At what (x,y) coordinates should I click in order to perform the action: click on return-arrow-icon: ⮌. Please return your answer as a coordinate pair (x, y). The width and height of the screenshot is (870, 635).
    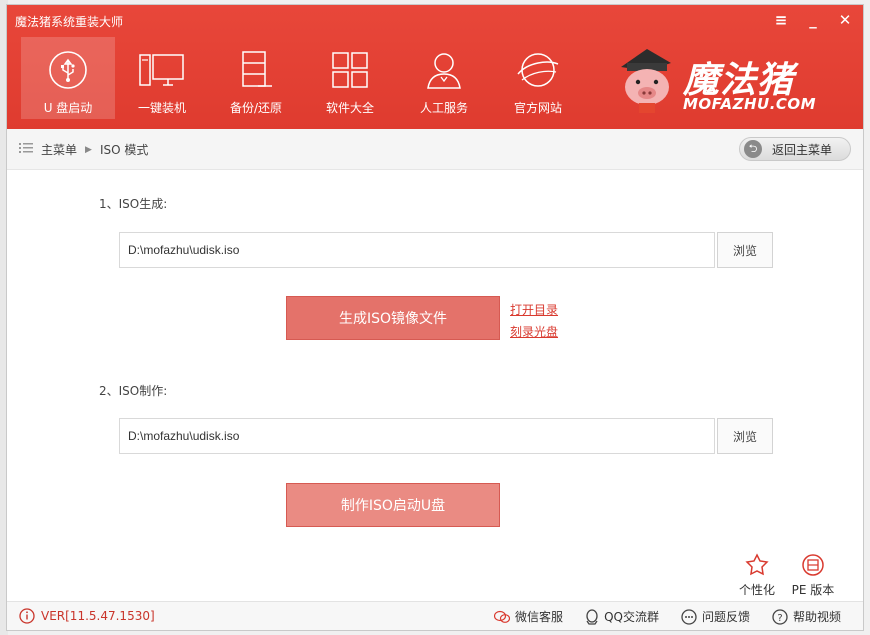
    Looking at the image, I should click on (753, 149).